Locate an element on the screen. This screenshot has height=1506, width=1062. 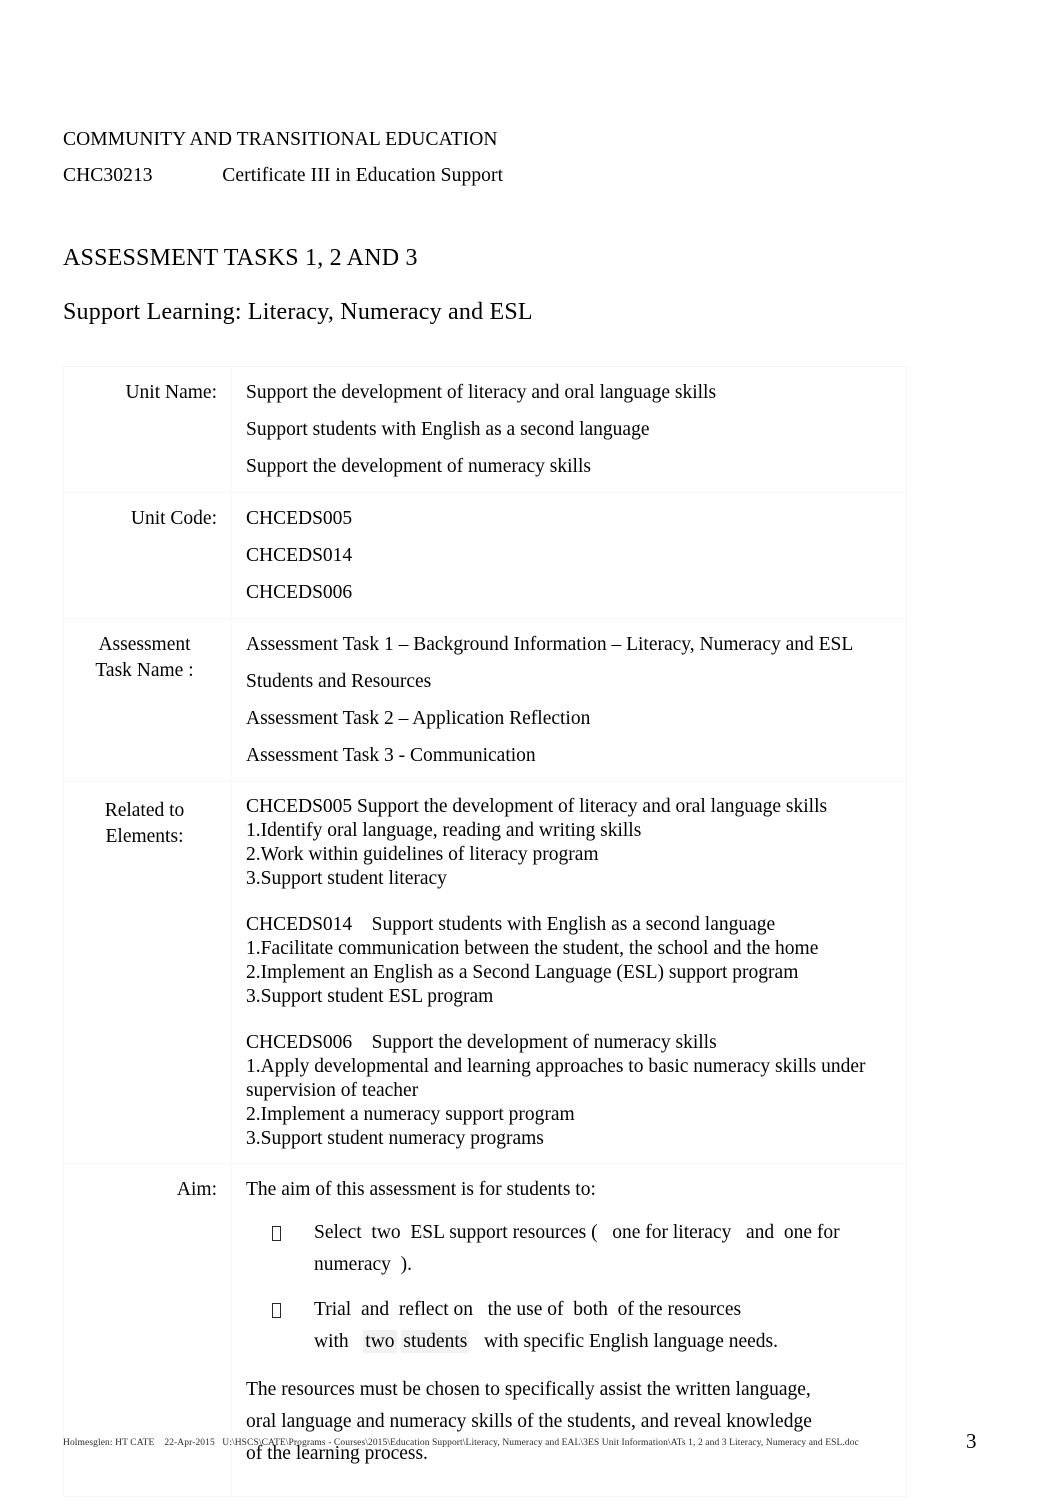
aim-label: Aim: is located at coordinates (196, 1189).